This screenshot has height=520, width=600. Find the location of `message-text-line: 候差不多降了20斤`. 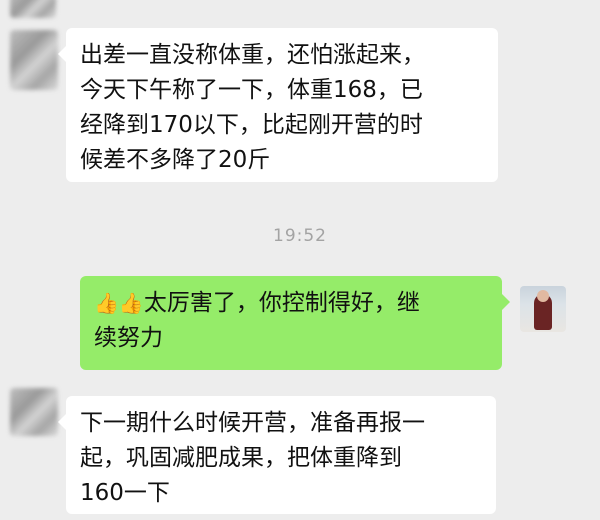

message-text-line: 候差不多降了20斤 is located at coordinates (175, 160).